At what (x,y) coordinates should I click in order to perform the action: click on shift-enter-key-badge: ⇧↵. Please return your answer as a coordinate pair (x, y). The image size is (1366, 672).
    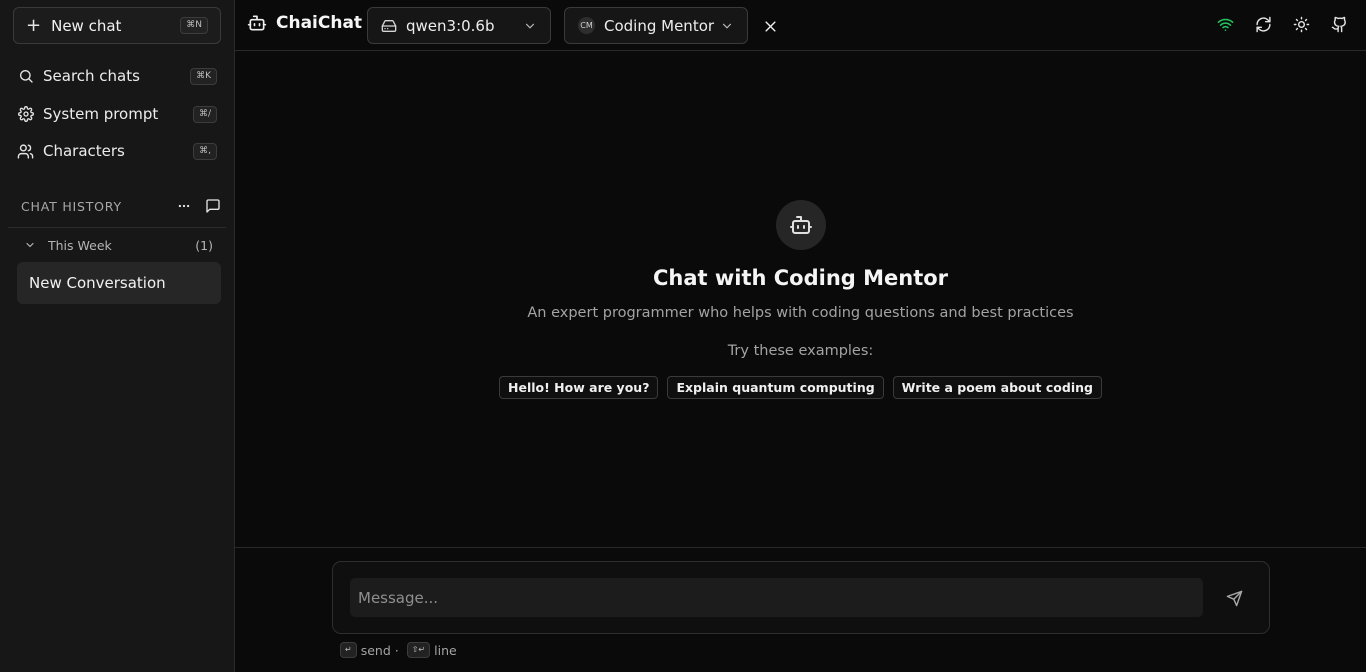
    Looking at the image, I should click on (418, 650).